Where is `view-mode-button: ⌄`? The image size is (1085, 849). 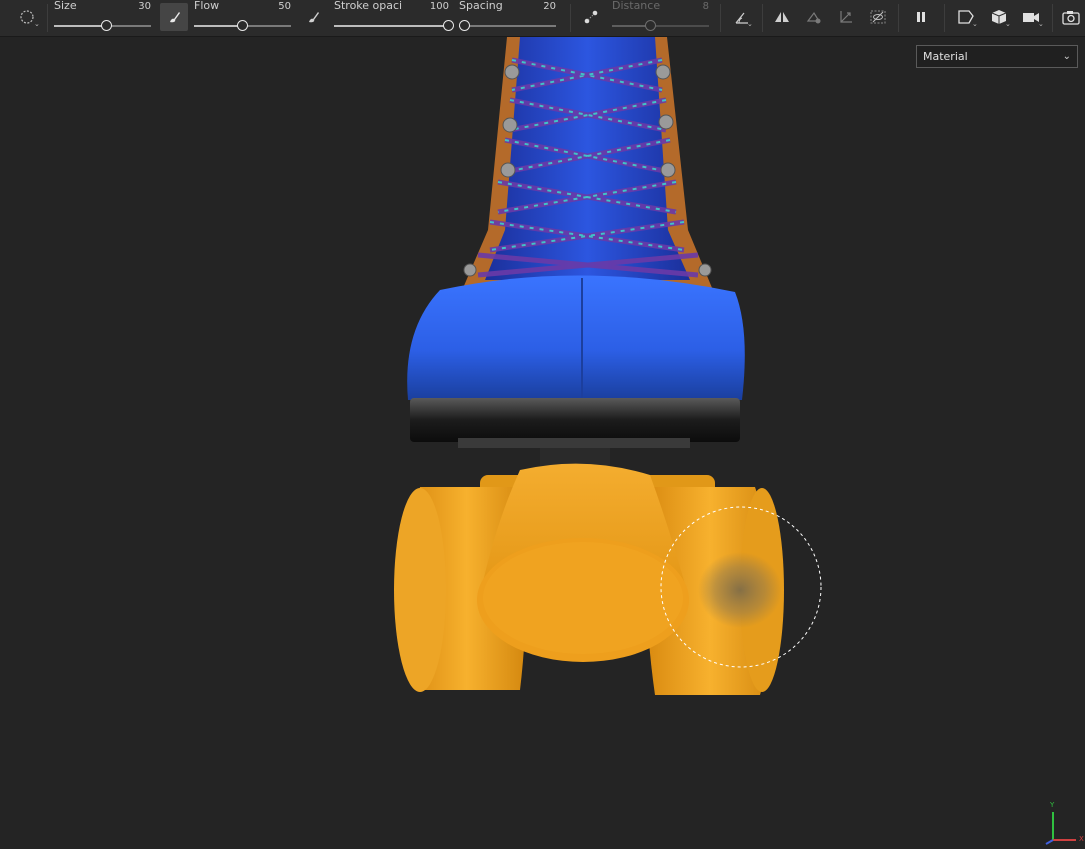
view-mode-button: ⌄ is located at coordinates (966, 17).